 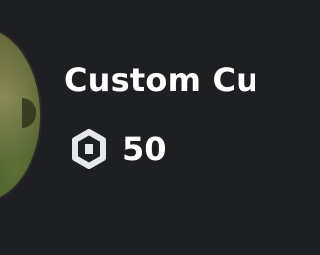 I want to click on thumbnail-detail, so click(x=29, y=113).